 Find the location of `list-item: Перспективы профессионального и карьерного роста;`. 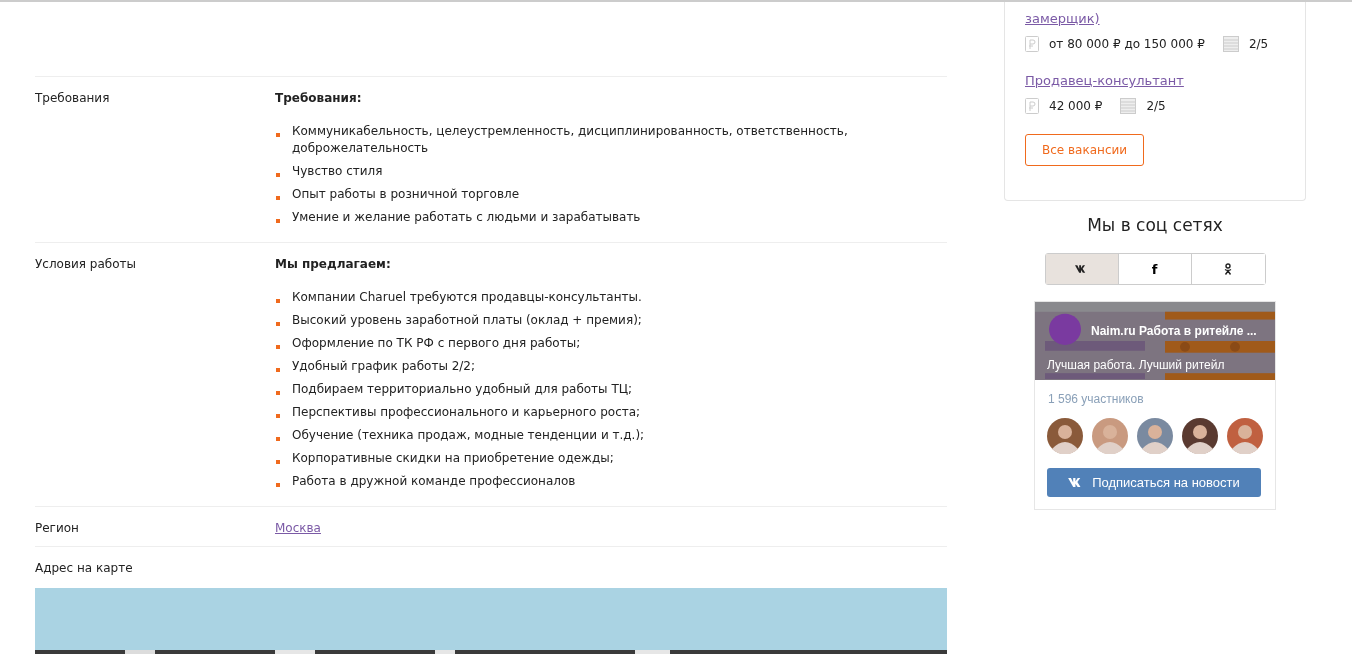

list-item: Перспективы профессионального и карьерного роста; is located at coordinates (466, 412).